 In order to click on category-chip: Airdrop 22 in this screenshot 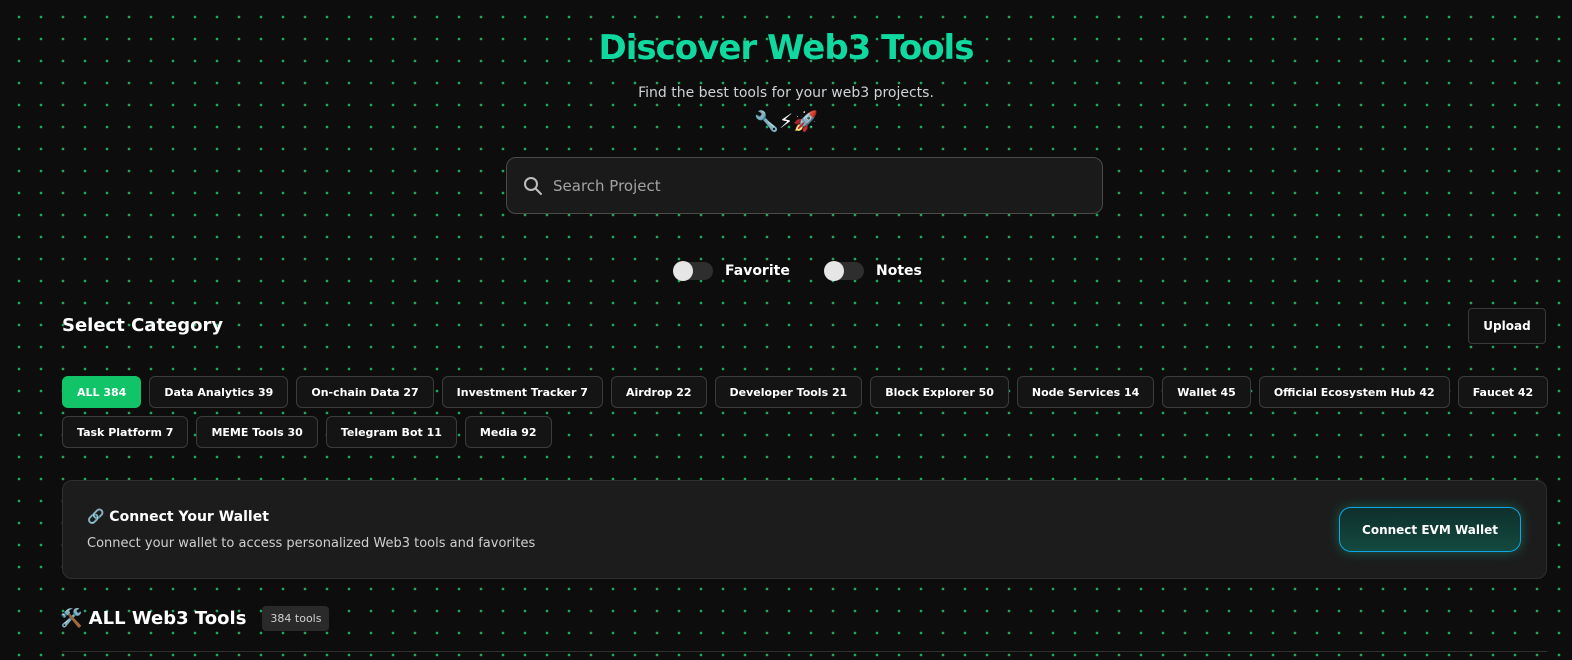, I will do `click(658, 392)`.